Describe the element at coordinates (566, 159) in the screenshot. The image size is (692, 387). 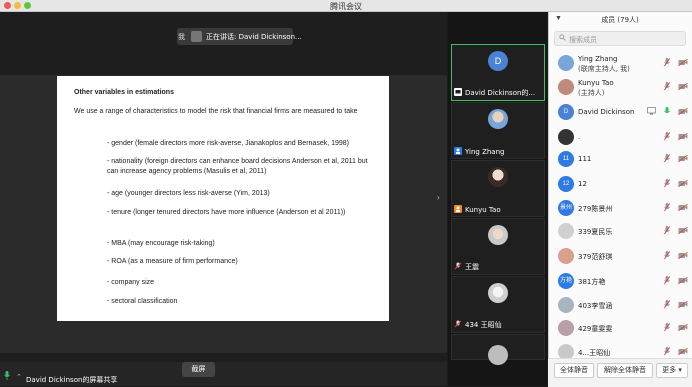
I see `avatar: 11` at that location.